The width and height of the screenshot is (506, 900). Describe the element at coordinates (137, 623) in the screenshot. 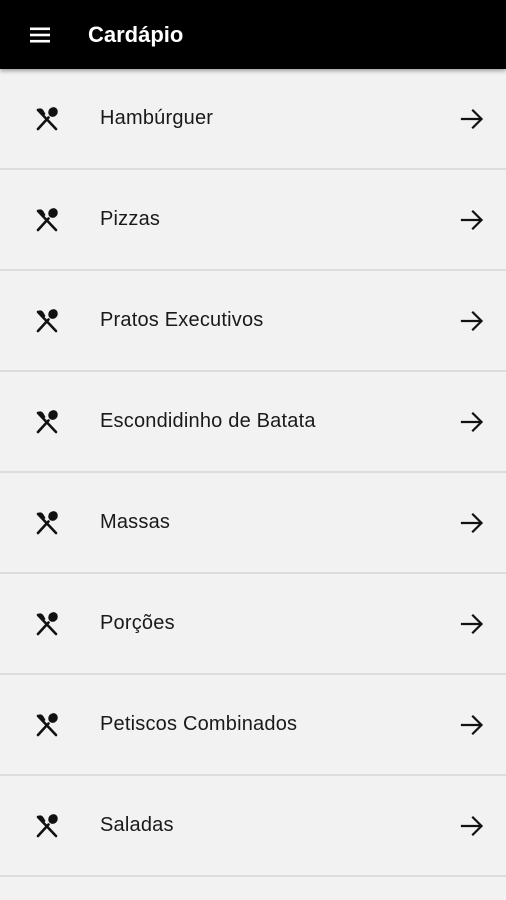

I see `menu-item-label: Porções` at that location.